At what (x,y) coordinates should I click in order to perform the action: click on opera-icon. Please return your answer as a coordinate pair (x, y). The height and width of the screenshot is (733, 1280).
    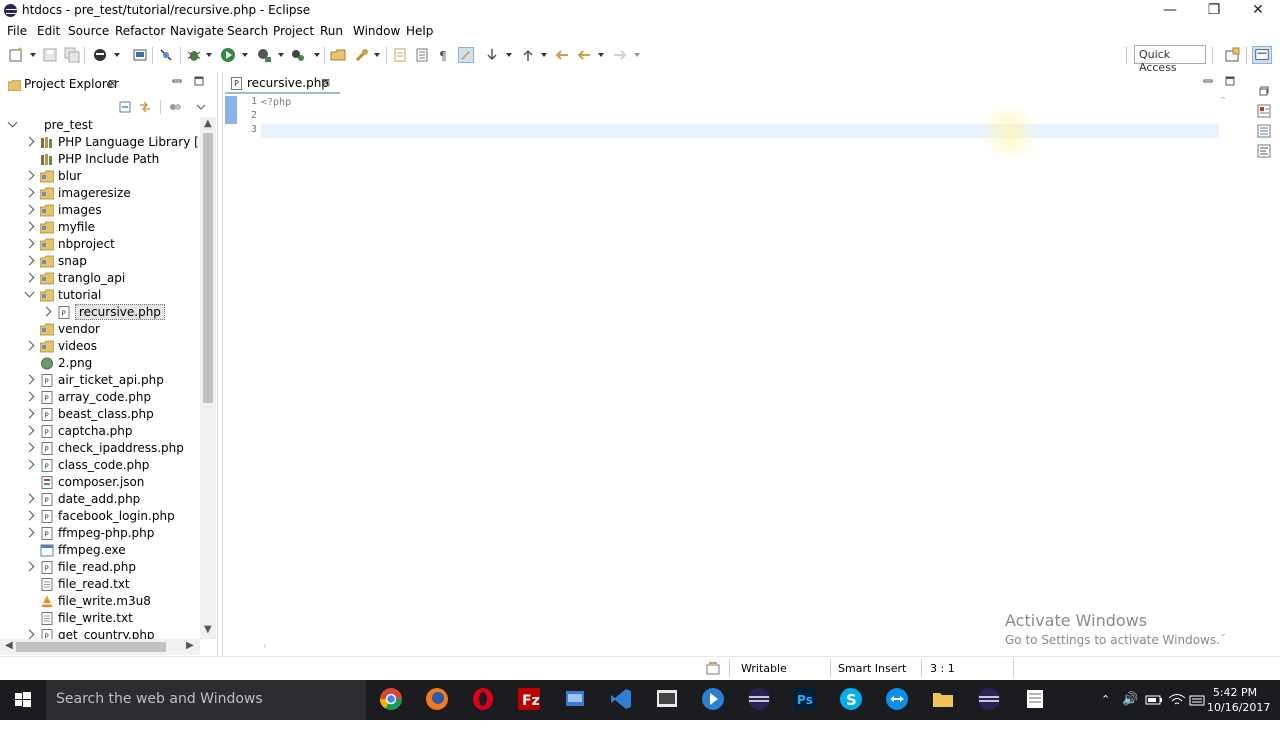
    Looking at the image, I should click on (483, 699).